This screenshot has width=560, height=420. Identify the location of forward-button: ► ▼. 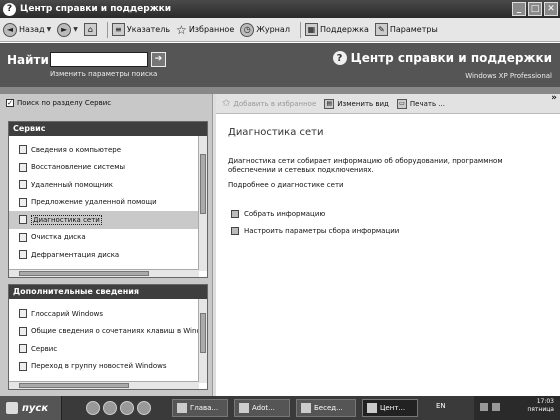
(67, 29).